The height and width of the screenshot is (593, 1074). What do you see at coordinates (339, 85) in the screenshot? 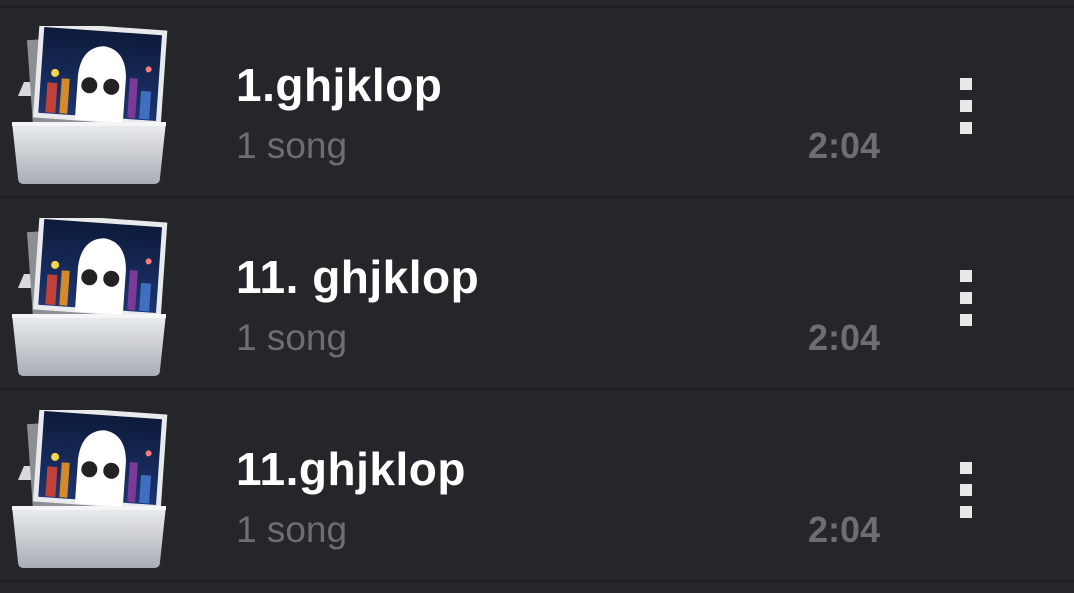
I see `item-title: 1.ghjklop` at bounding box center [339, 85].